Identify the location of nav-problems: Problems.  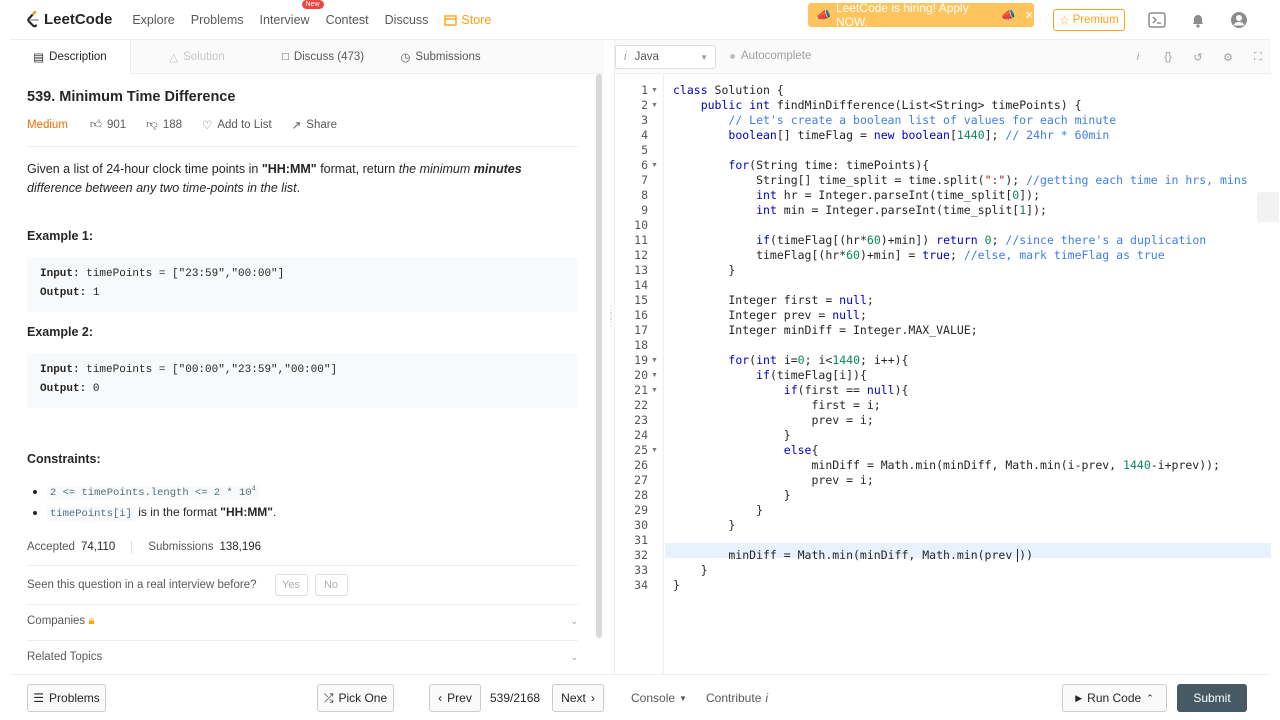
(217, 20).